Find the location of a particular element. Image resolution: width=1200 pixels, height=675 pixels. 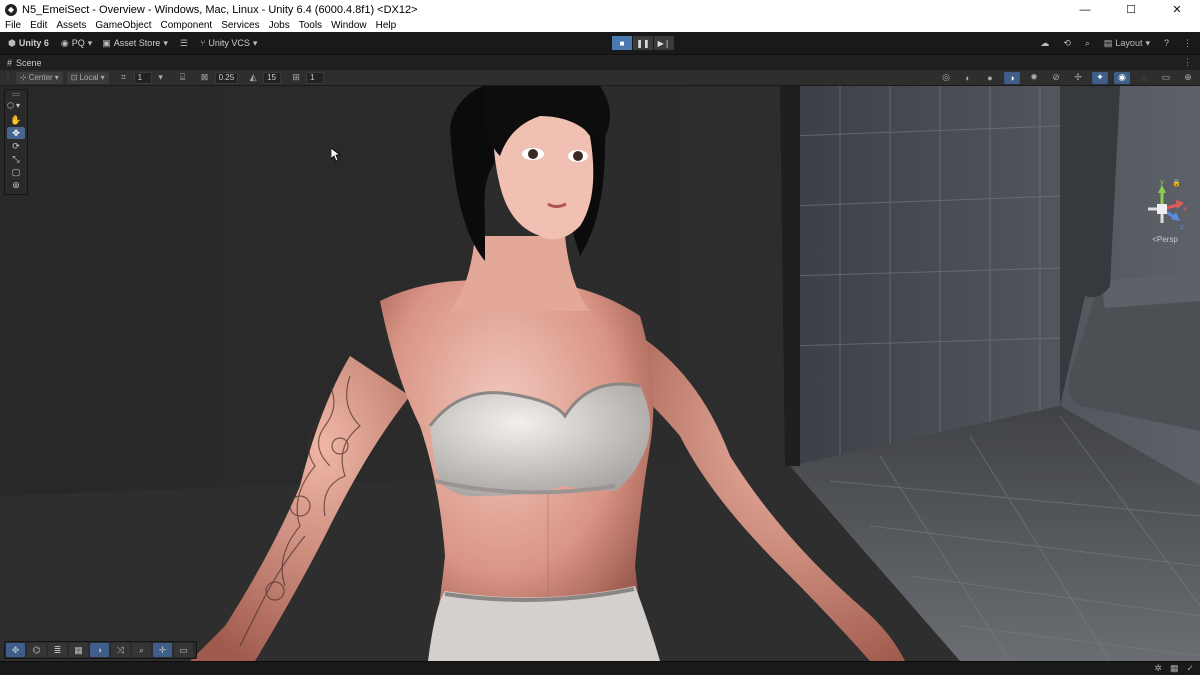

grid-button: ▦ is located at coordinates (78, 650).